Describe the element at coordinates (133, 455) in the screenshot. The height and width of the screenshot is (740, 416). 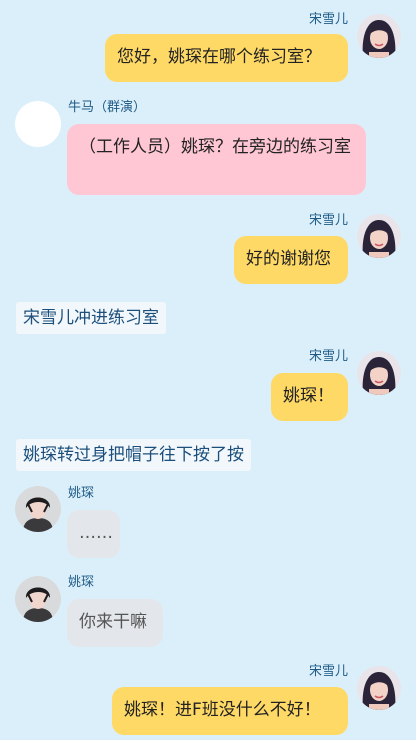
I see `narration-text: 姚琛转过身把帽子往下按了按` at that location.